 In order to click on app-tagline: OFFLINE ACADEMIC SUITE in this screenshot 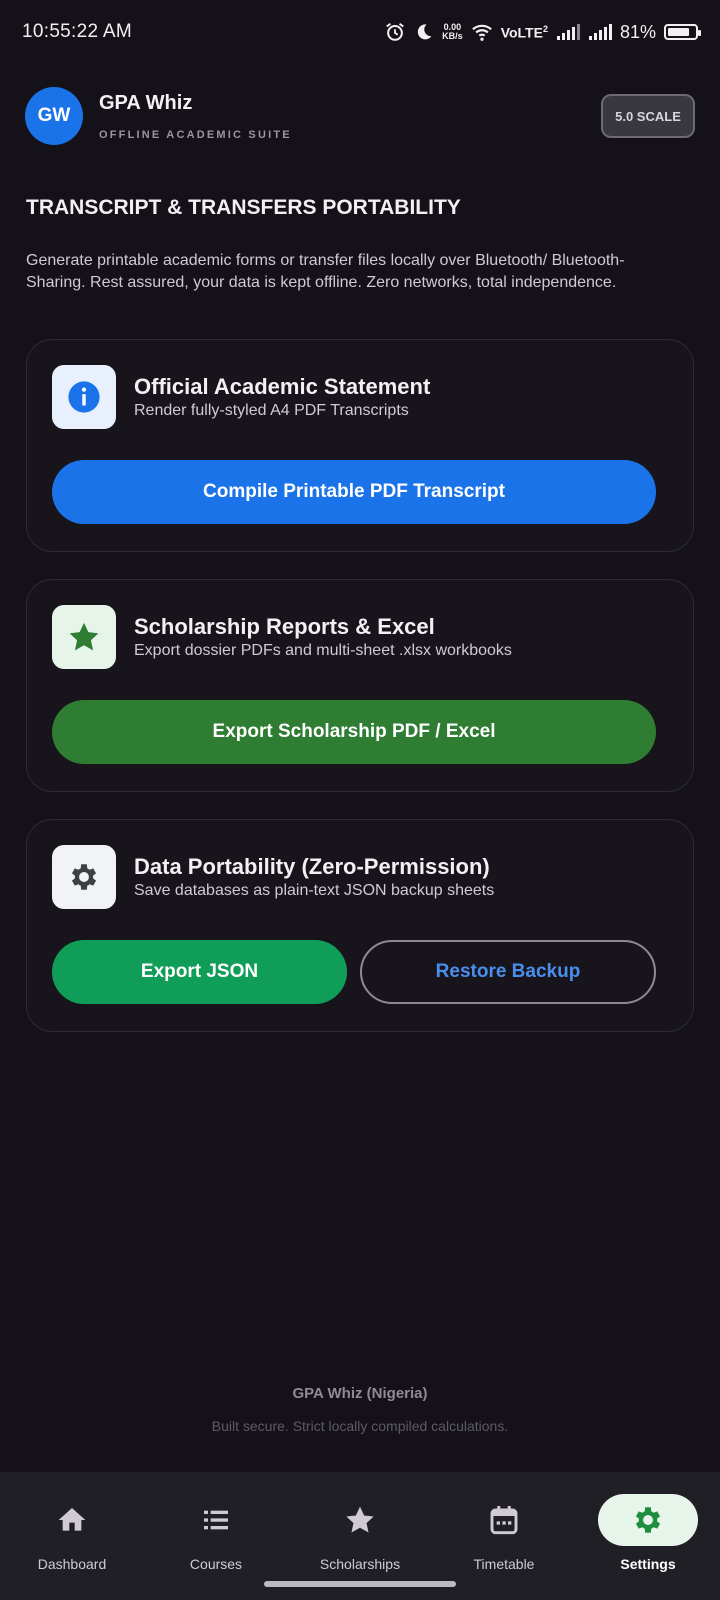, I will do `click(195, 134)`.